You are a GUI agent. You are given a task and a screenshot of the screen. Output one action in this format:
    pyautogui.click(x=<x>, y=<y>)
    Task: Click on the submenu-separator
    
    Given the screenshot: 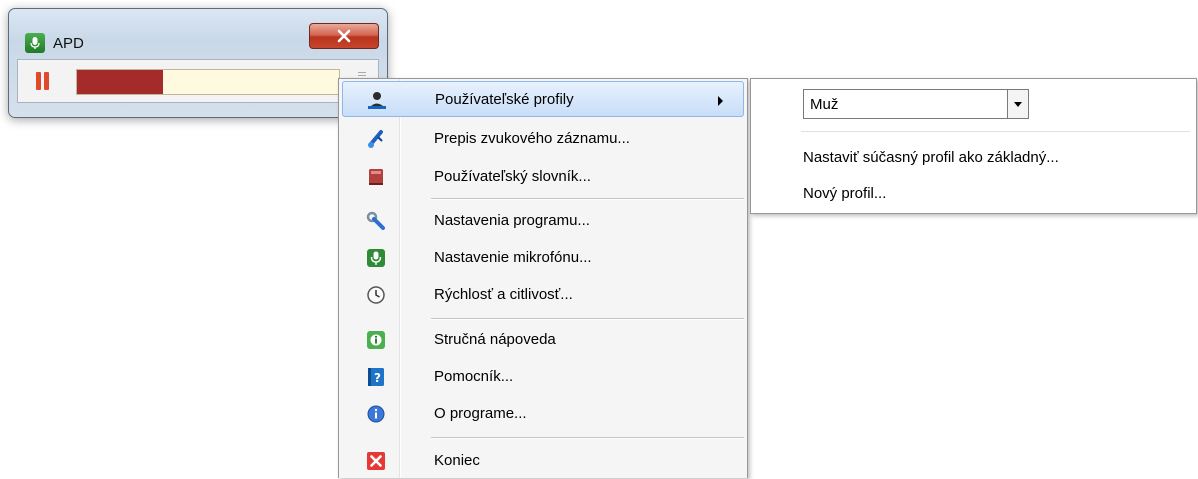 What is the action you would take?
    pyautogui.click(x=995, y=131)
    